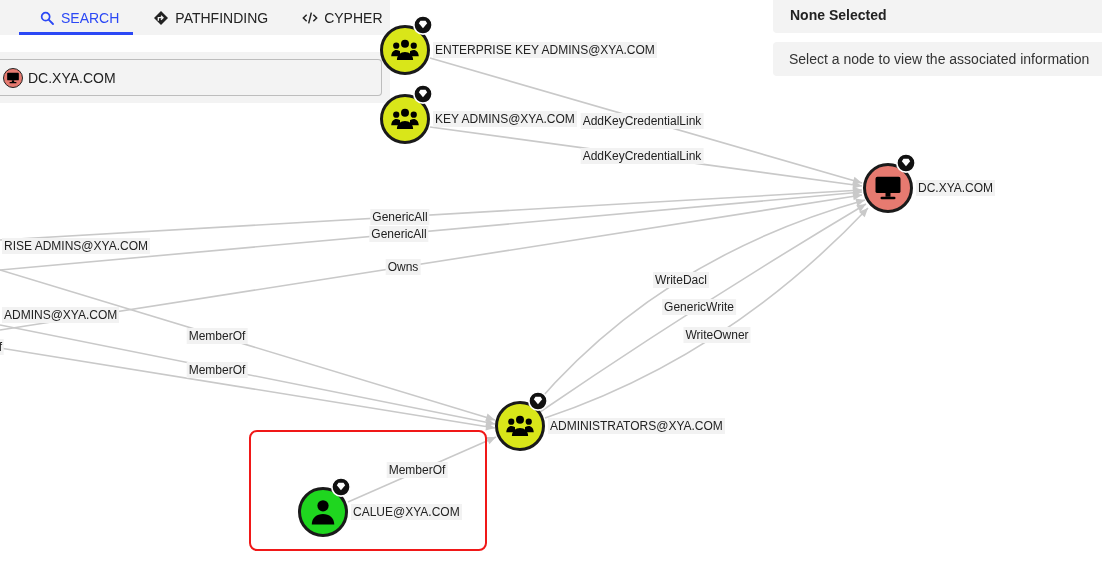 The height and width of the screenshot is (583, 1102). Describe the element at coordinates (681, 280) in the screenshot. I see `edge-label: WriteDacl` at that location.